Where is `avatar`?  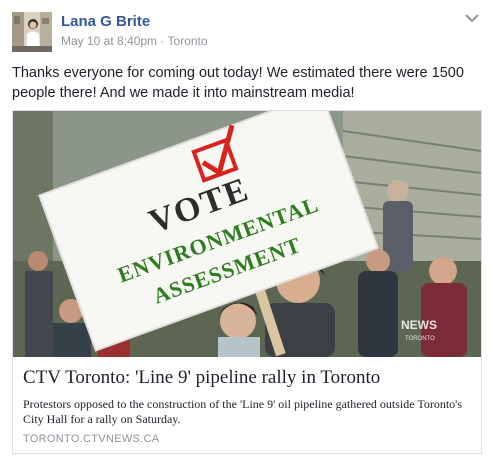
avatar is located at coordinates (32, 32).